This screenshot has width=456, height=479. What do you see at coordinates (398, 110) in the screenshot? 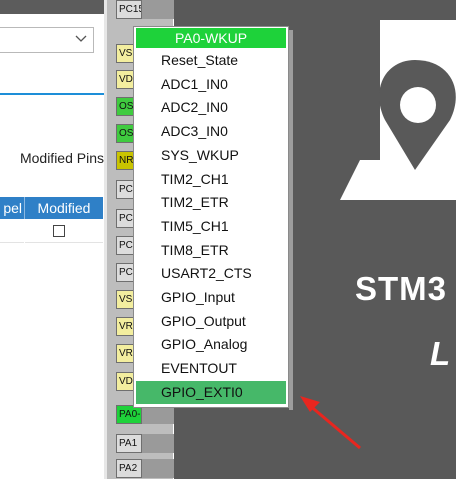
I see `st-logo-icon` at bounding box center [398, 110].